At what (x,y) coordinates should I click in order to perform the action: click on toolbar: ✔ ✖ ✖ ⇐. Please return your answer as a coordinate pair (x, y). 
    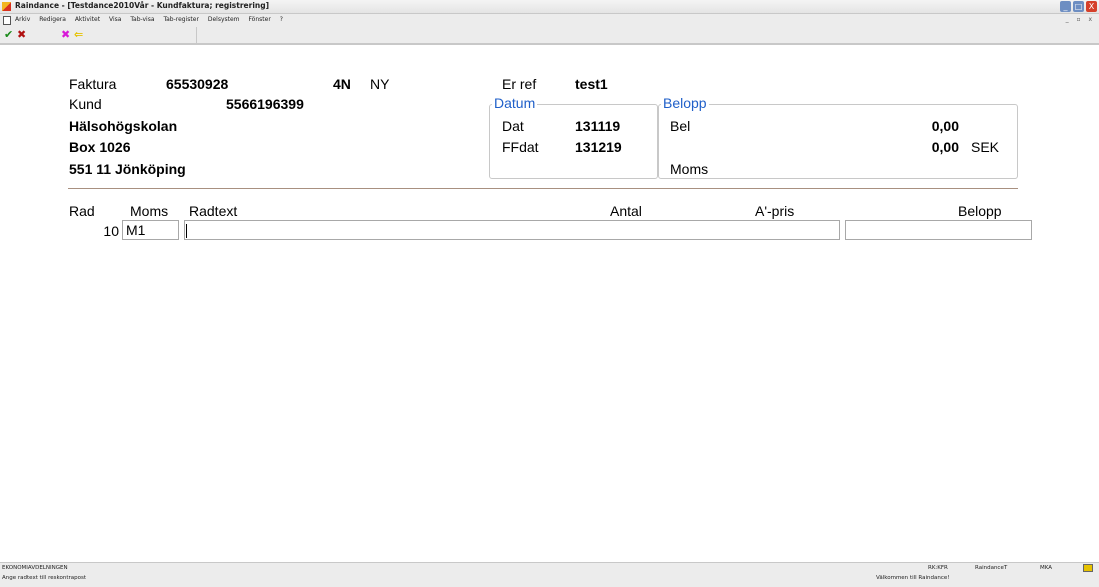
    Looking at the image, I should click on (549, 36).